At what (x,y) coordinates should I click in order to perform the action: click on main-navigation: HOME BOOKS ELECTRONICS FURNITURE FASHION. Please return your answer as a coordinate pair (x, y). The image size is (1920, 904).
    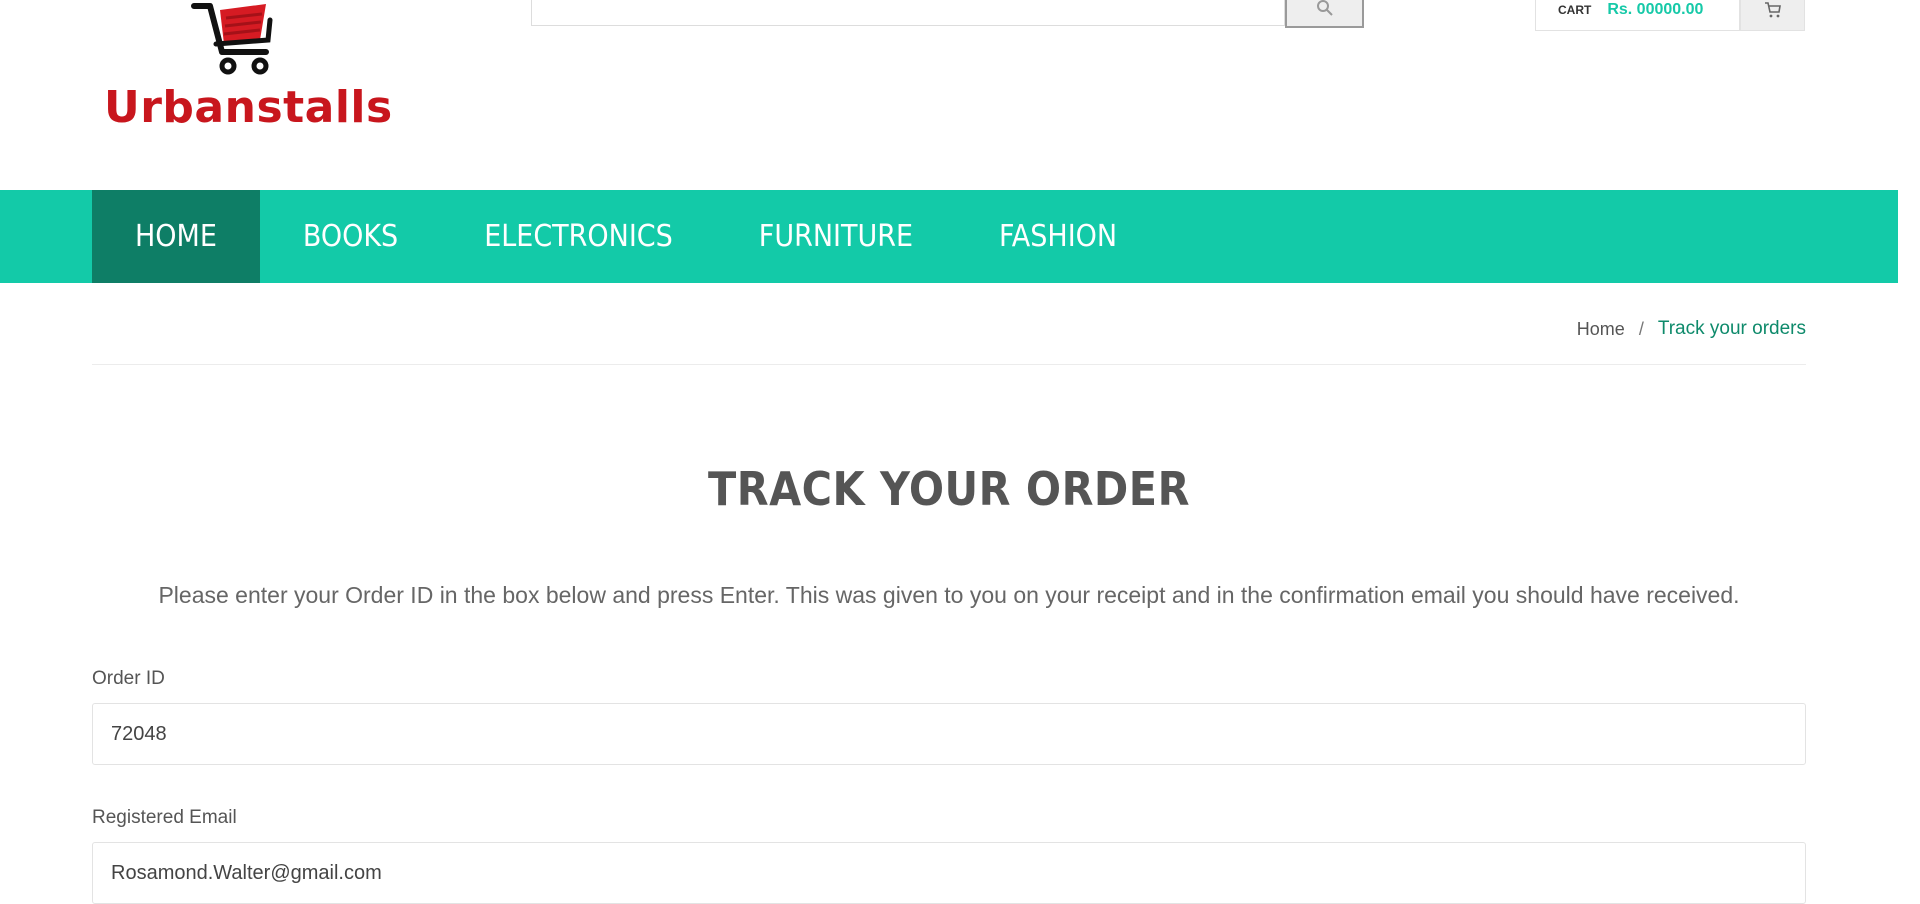
    Looking at the image, I should click on (949, 236).